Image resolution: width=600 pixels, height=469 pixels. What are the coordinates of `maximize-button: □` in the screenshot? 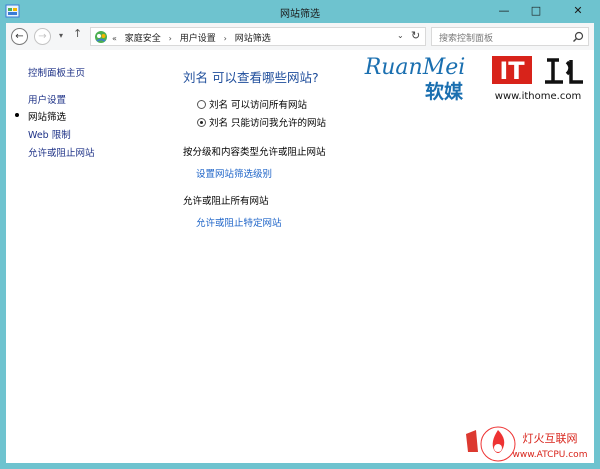 It's located at (536, 11).